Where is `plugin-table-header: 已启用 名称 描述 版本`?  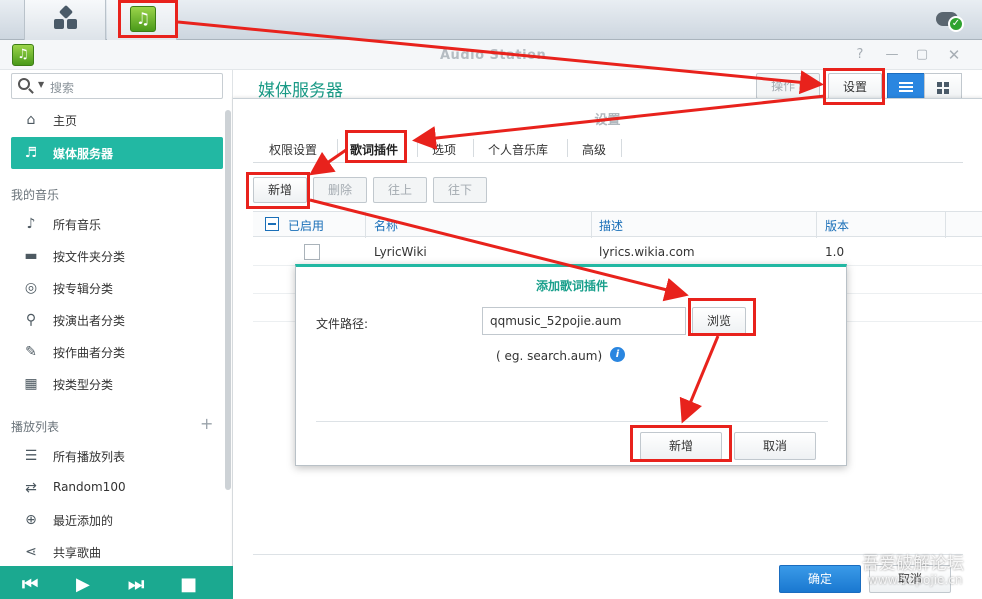 plugin-table-header: 已启用 名称 描述 版本 is located at coordinates (617, 224).